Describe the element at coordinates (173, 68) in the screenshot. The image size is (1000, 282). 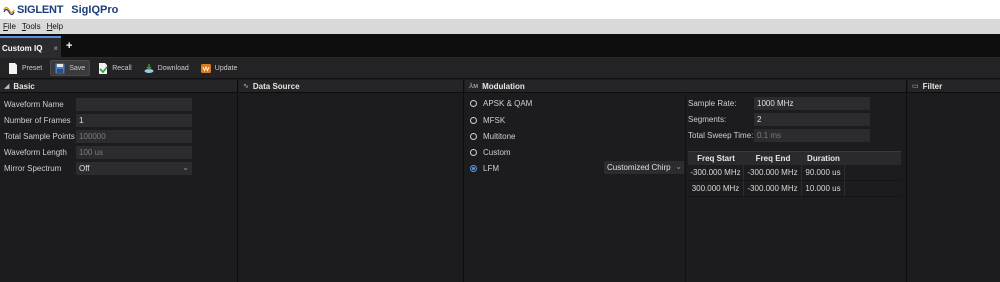
I see `download-label: Download` at that location.